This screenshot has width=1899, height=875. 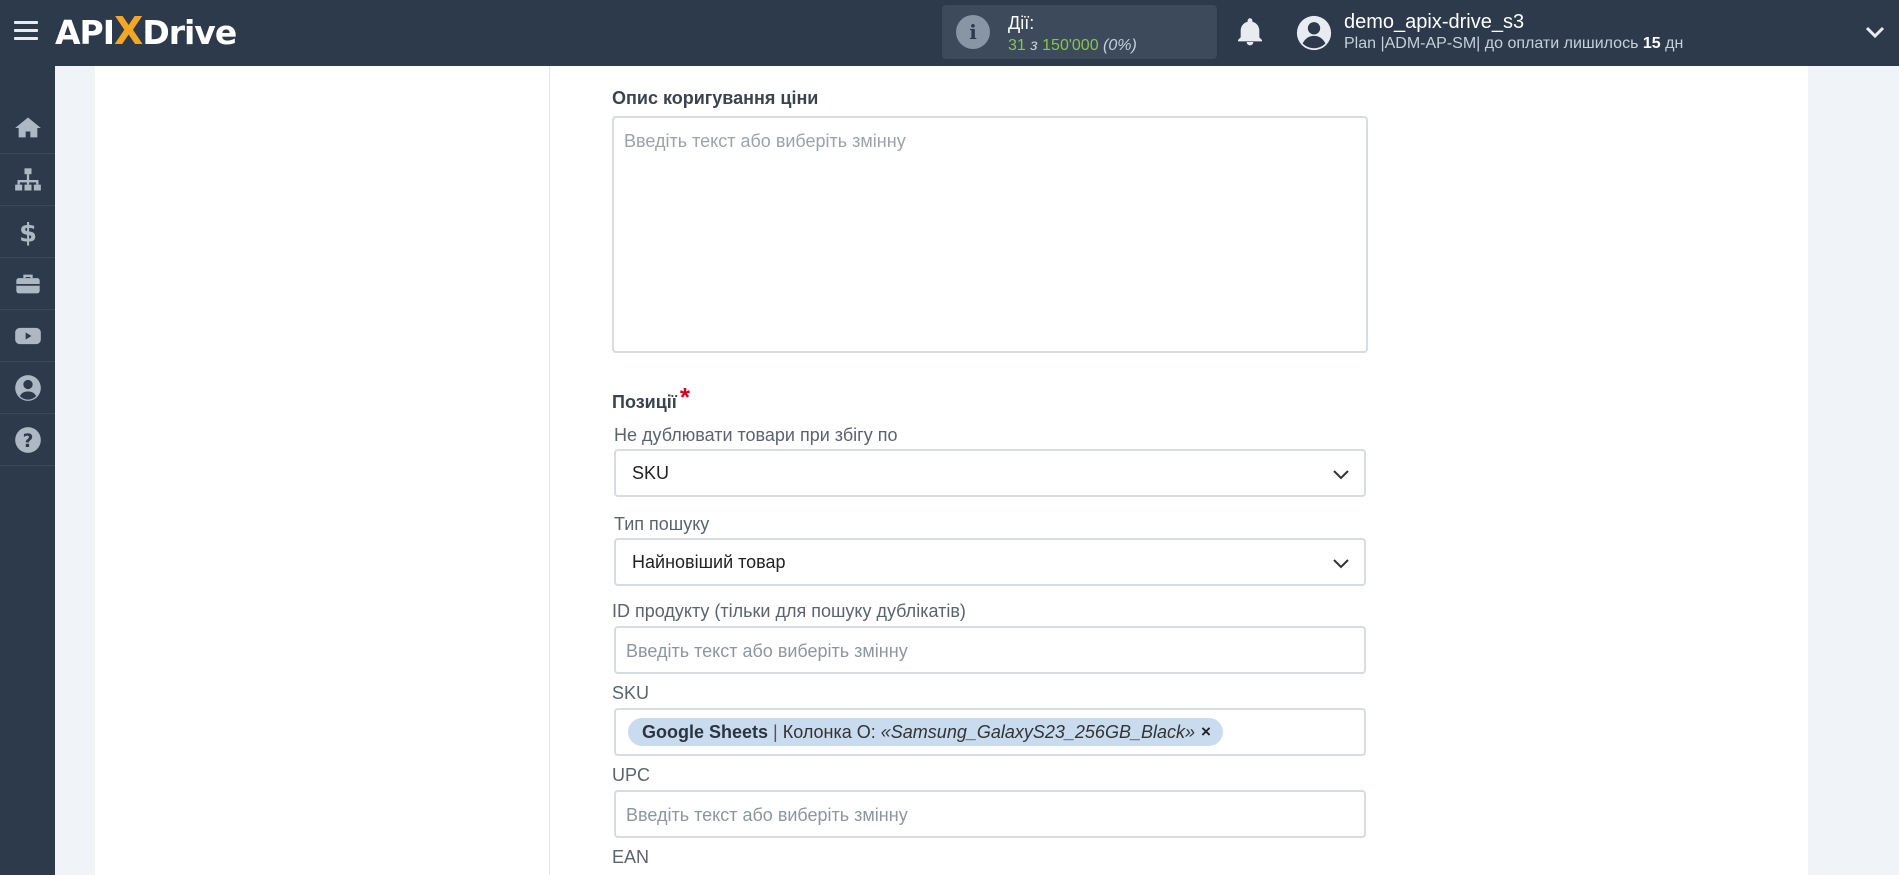 I want to click on sidebar-item-video, so click(x=27, y=336).